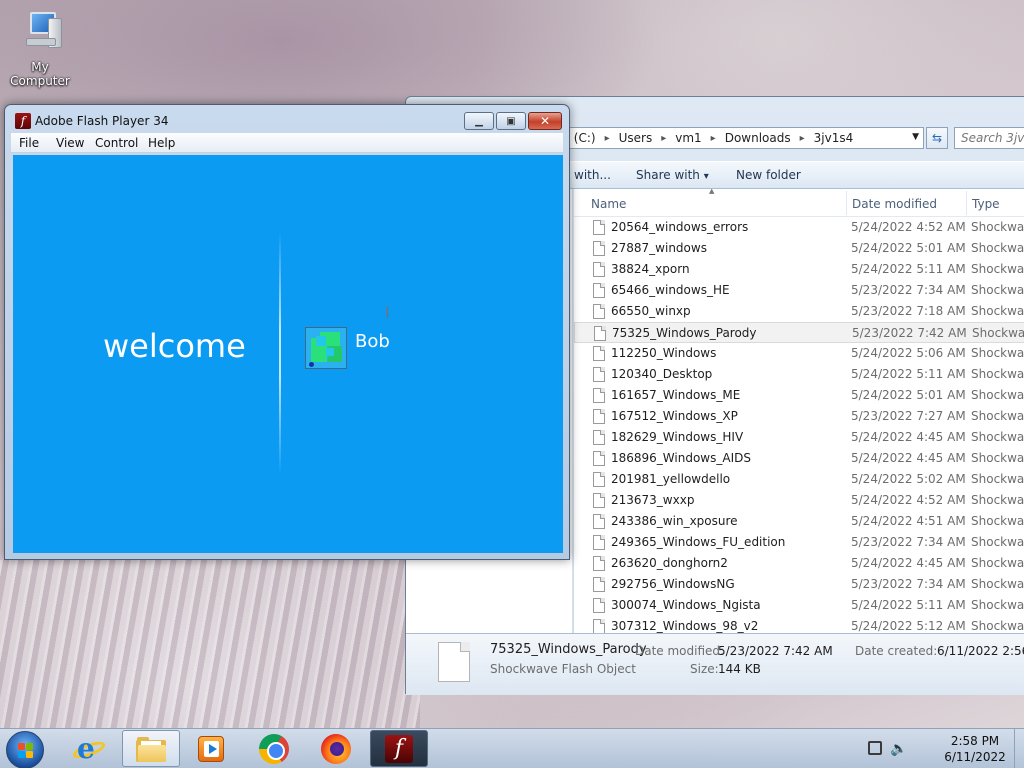 The width and height of the screenshot is (1024, 768). Describe the element at coordinates (799, 500) in the screenshot. I see `file-row: 213673_wxxp 5/24/2022 4:52 AM Shockwave` at that location.